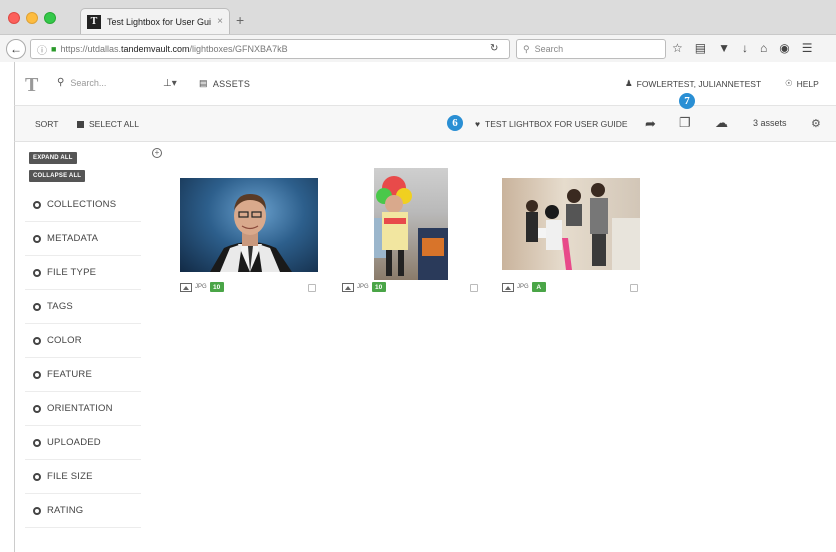 This screenshot has width=836, height=552. Describe the element at coordinates (784, 48) in the screenshot. I see `extension-icon: ◉` at that location.